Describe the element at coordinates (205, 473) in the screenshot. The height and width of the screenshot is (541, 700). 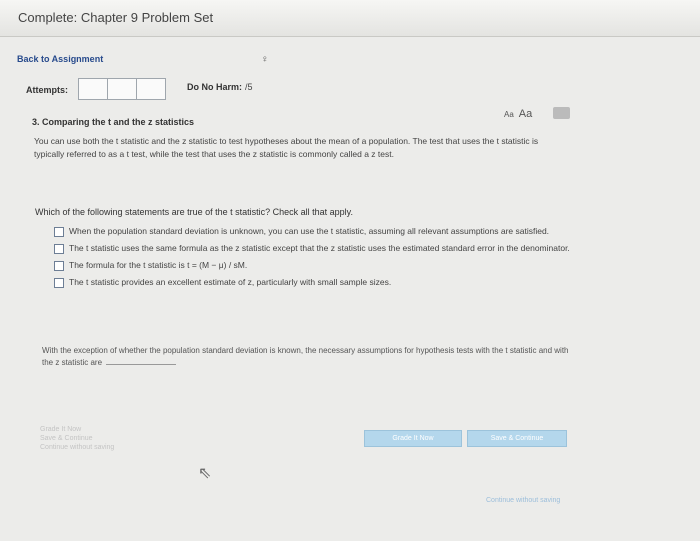
I see `mouse-cursor-icon: ⇖` at that location.